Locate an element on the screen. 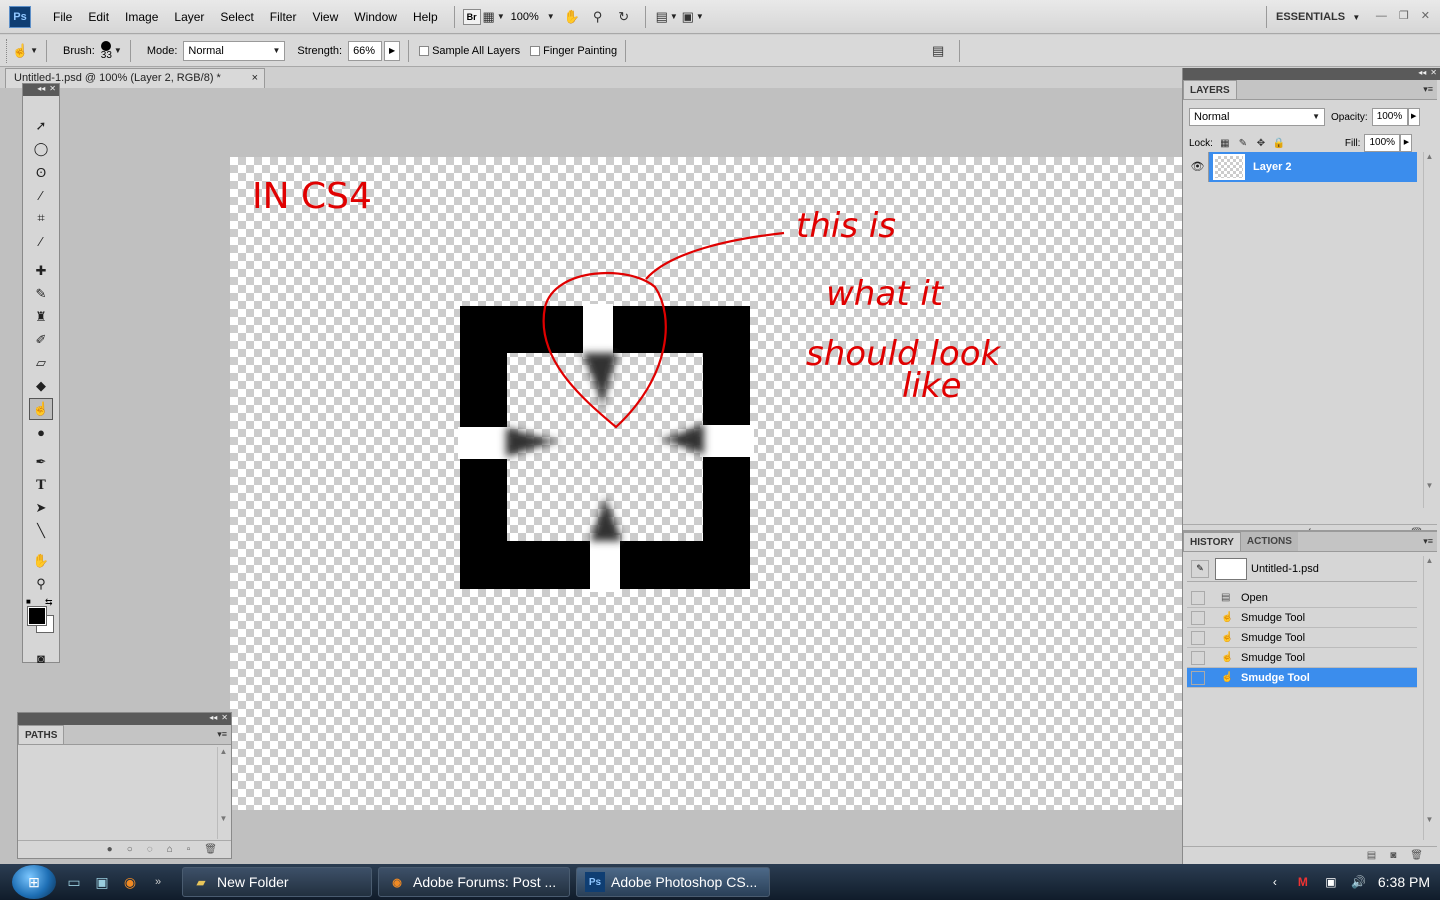 Image resolution: width=1440 pixels, height=900 pixels. brush-panel-toggle-icon: ▤ is located at coordinates (938, 51).